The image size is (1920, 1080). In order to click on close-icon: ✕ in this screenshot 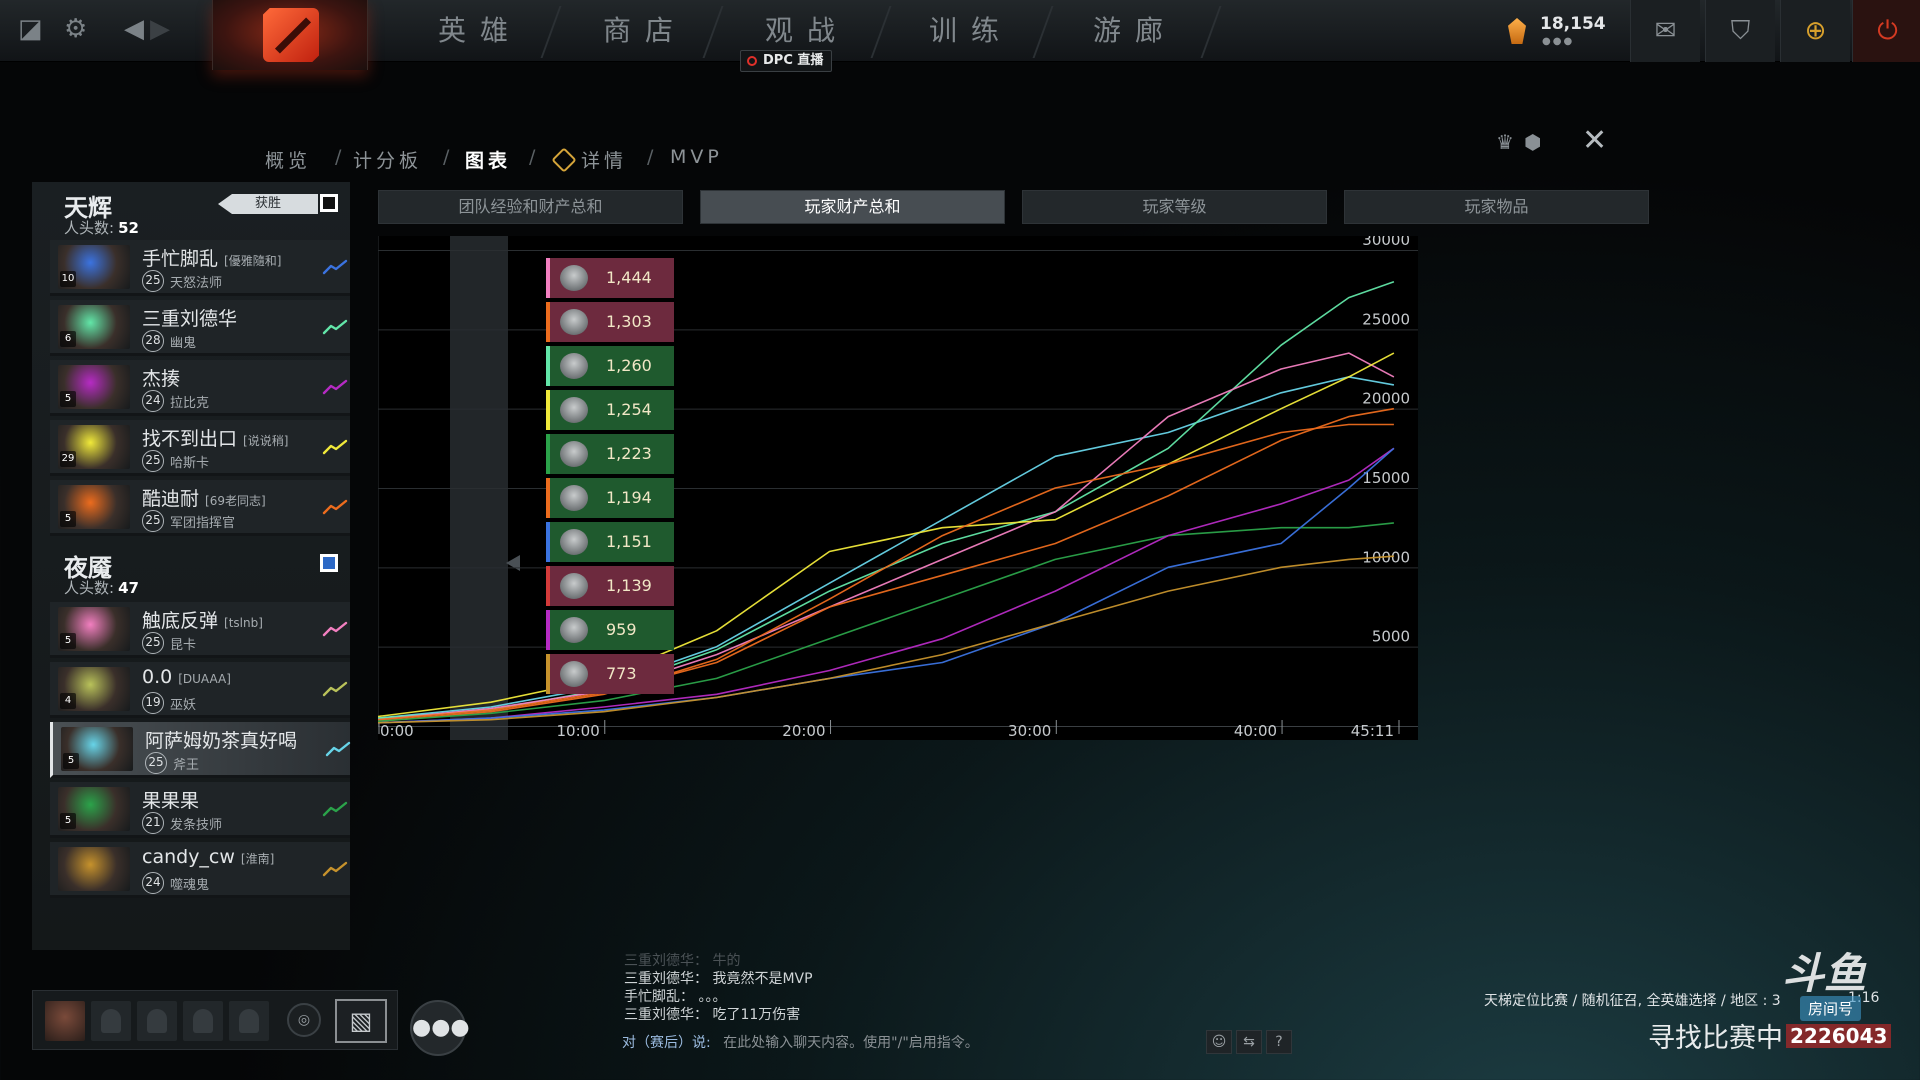, I will do `click(1594, 141)`.